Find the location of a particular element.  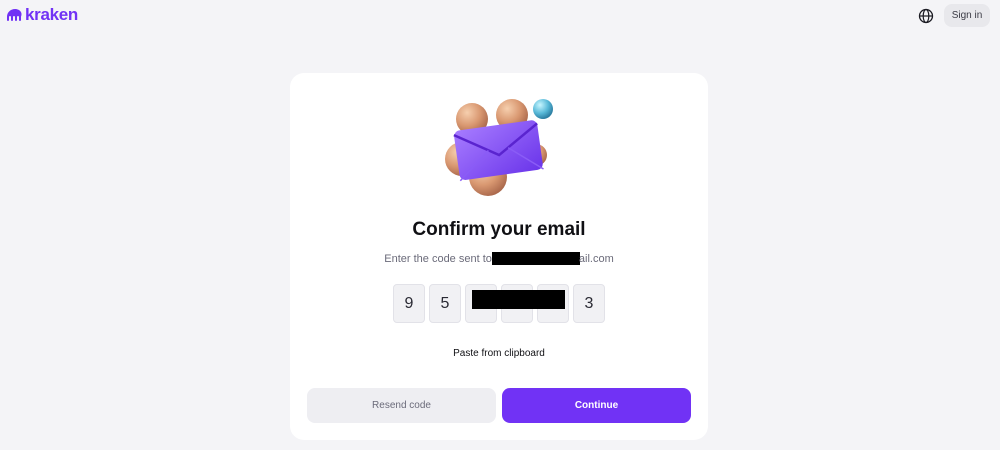

subtitle-suffix: ail.com is located at coordinates (596, 258).